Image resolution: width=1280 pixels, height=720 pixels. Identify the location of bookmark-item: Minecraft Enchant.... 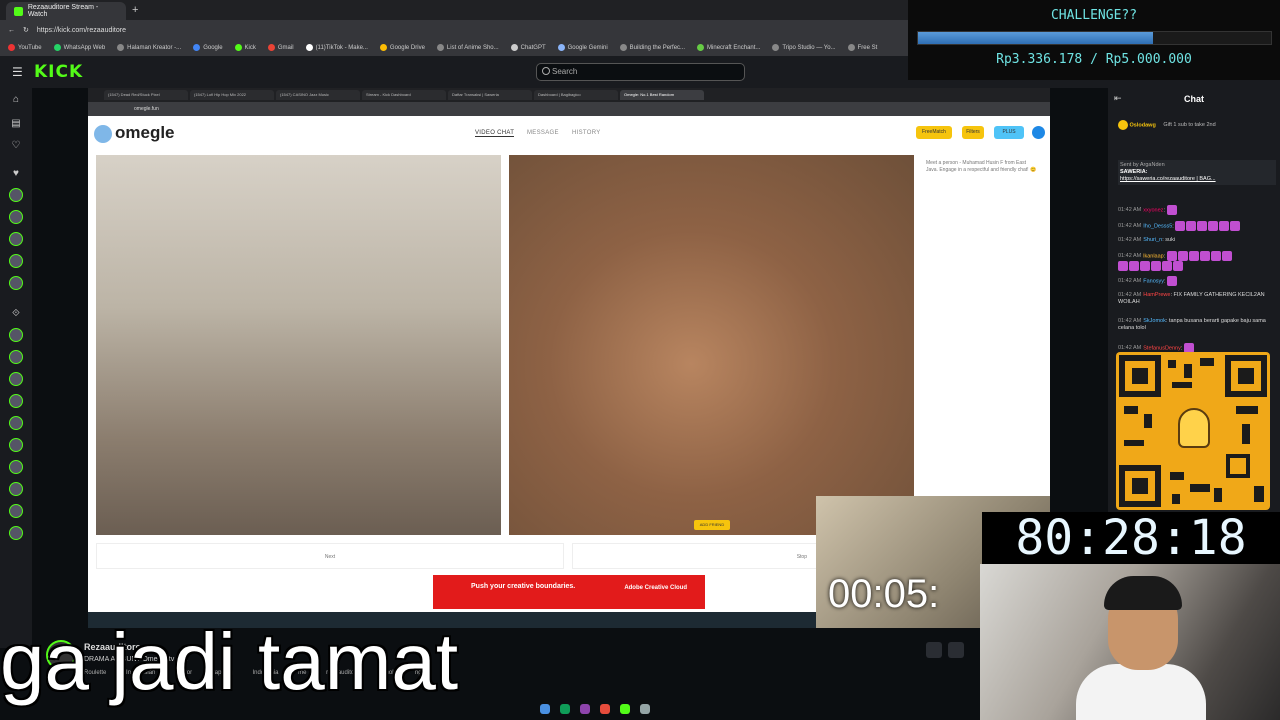
(728, 48).